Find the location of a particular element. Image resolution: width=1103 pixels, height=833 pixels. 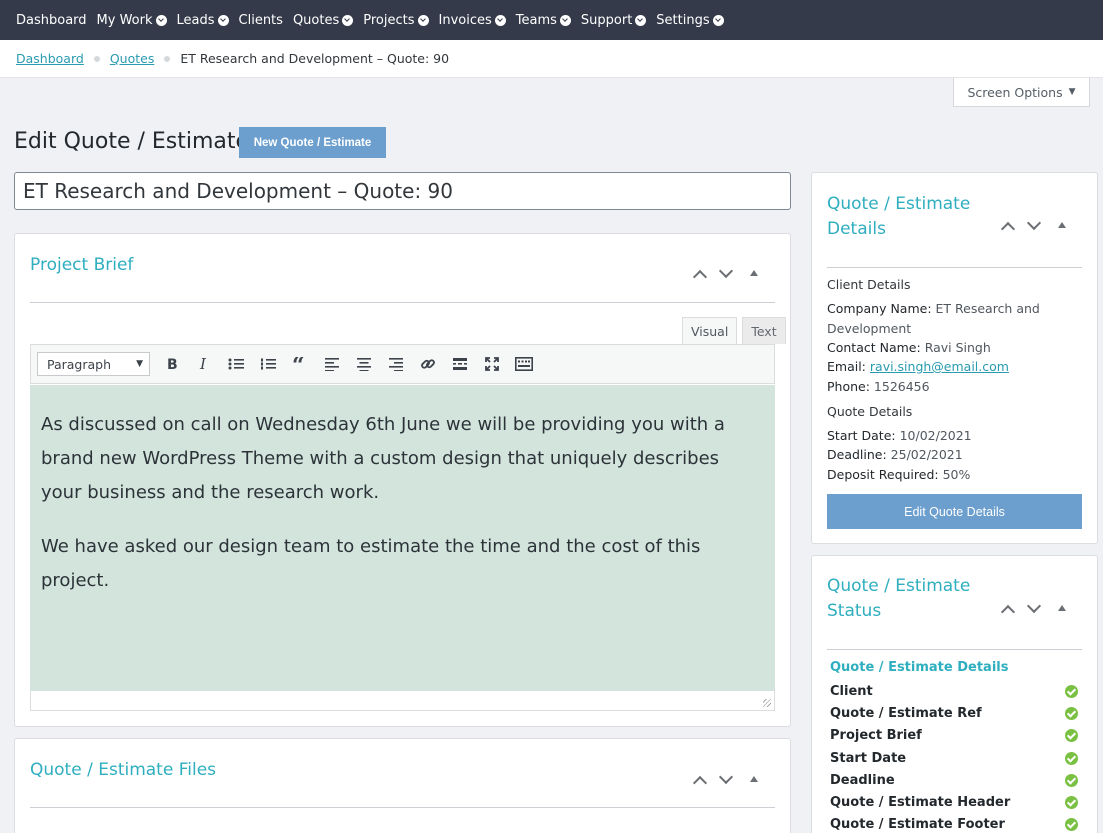

deadline-label: Deadline: is located at coordinates (857, 454).